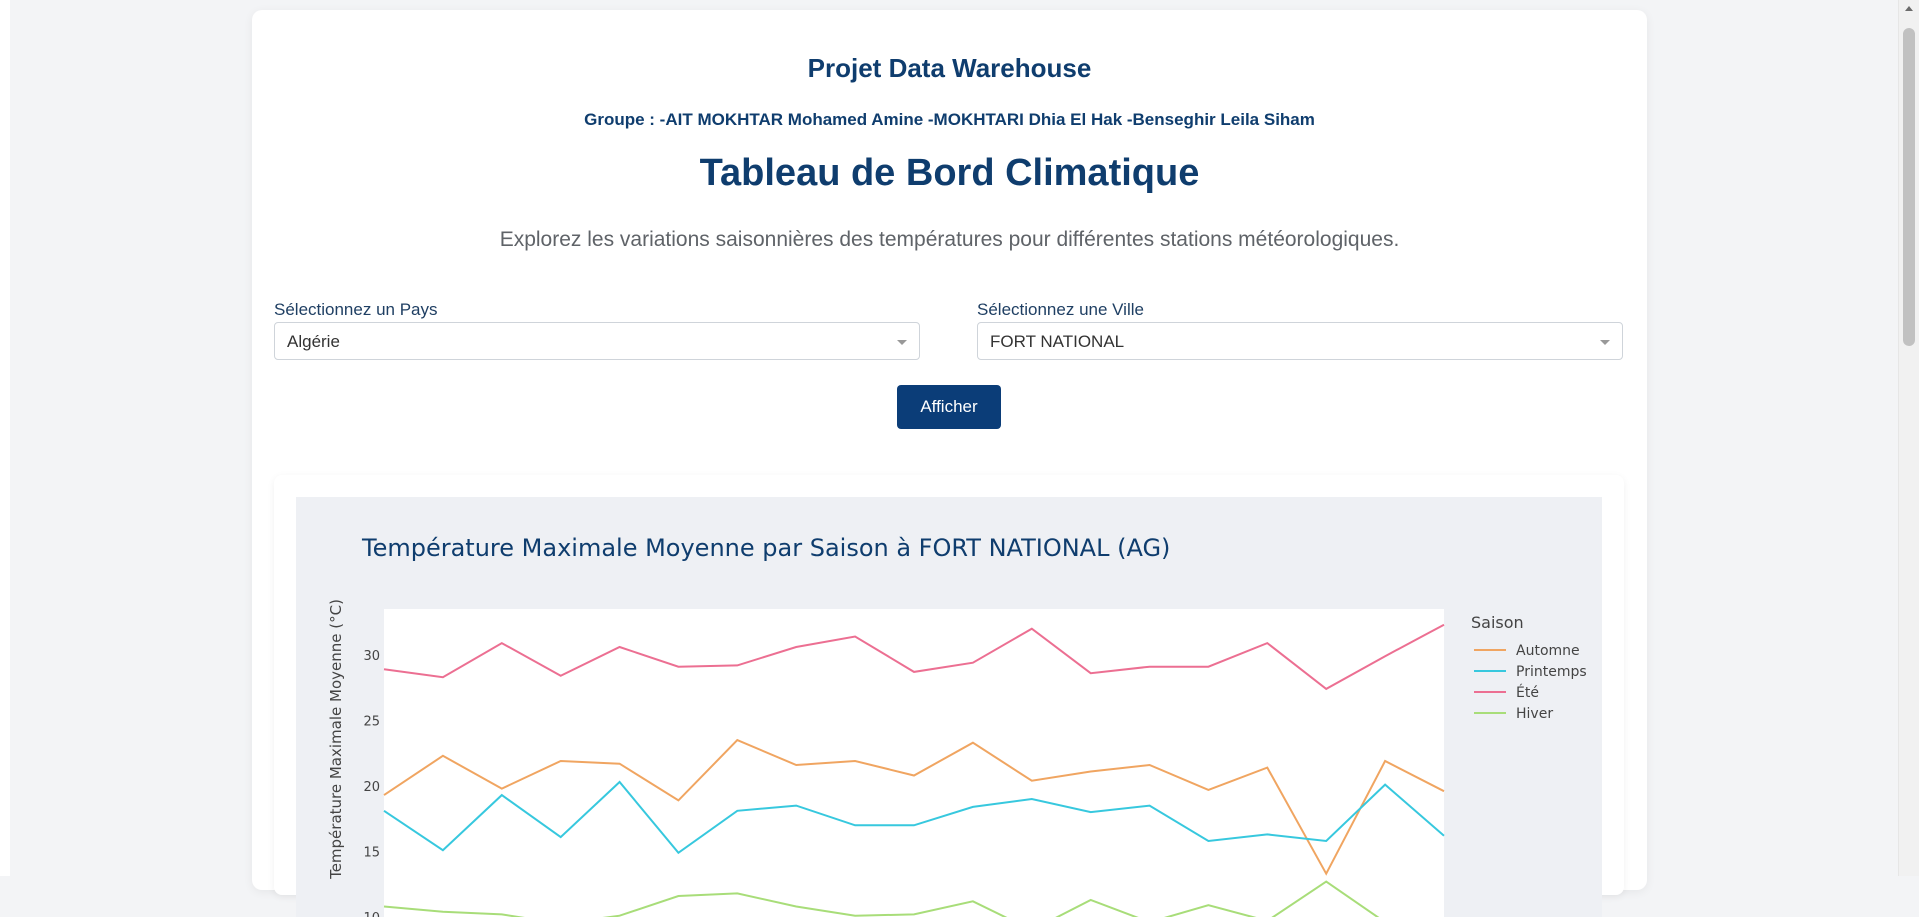 This screenshot has height=917, width=1919. I want to click on legend-title: Saison, so click(1497, 622).